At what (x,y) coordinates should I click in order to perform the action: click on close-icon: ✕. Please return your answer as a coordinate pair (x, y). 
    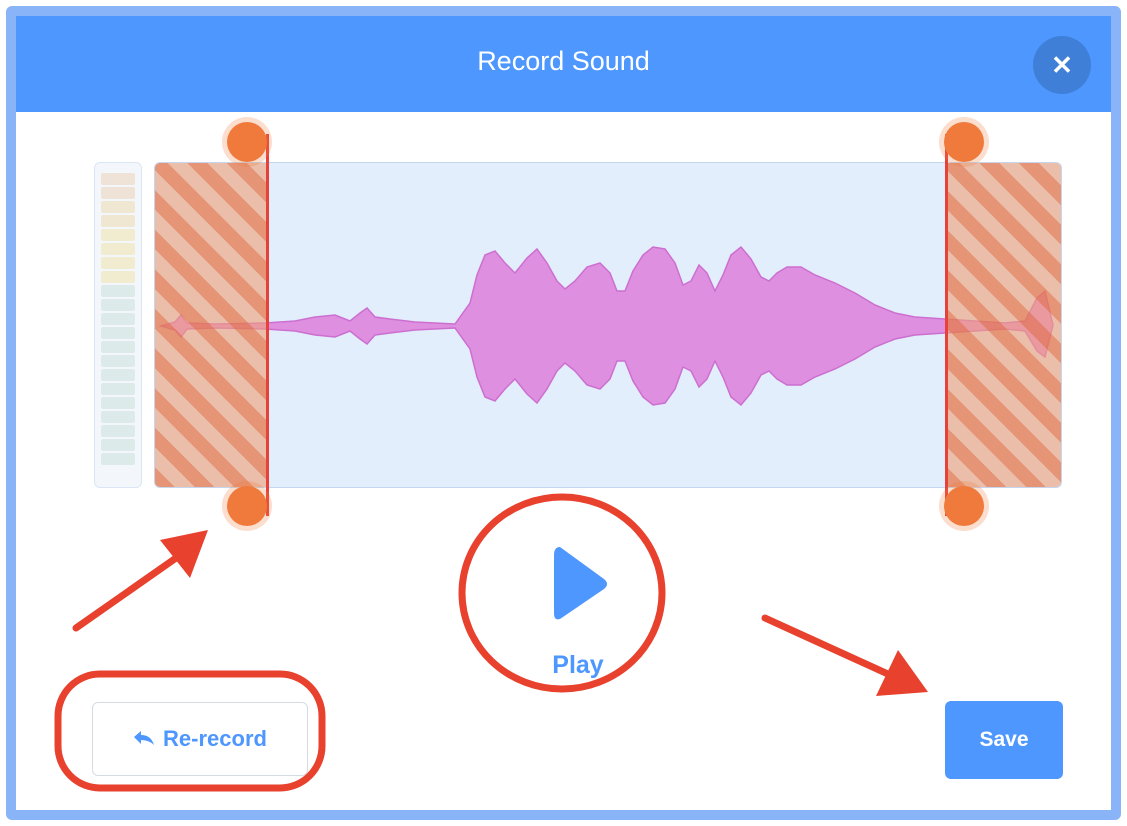
    Looking at the image, I should click on (1062, 65).